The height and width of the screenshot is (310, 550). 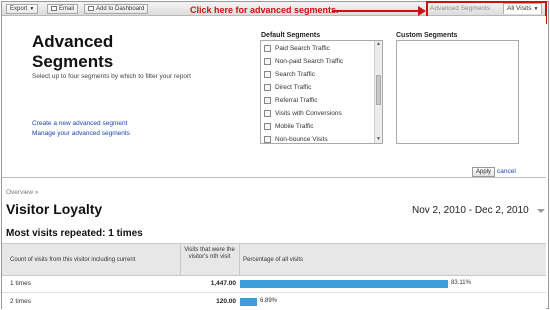 What do you see at coordinates (457, 92) in the screenshot?
I see `custom-segments-list` at bounding box center [457, 92].